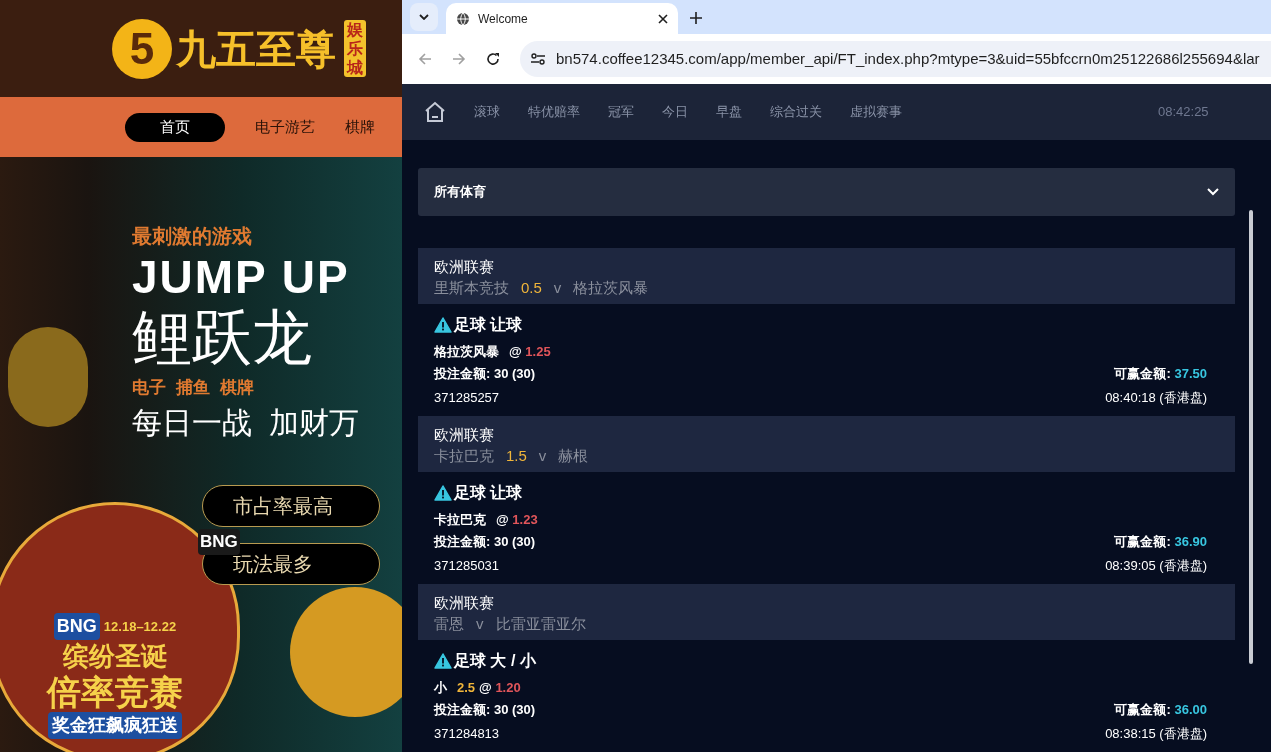 Image resolution: width=1271 pixels, height=752 pixels. I want to click on away-team: 赫根, so click(573, 456).